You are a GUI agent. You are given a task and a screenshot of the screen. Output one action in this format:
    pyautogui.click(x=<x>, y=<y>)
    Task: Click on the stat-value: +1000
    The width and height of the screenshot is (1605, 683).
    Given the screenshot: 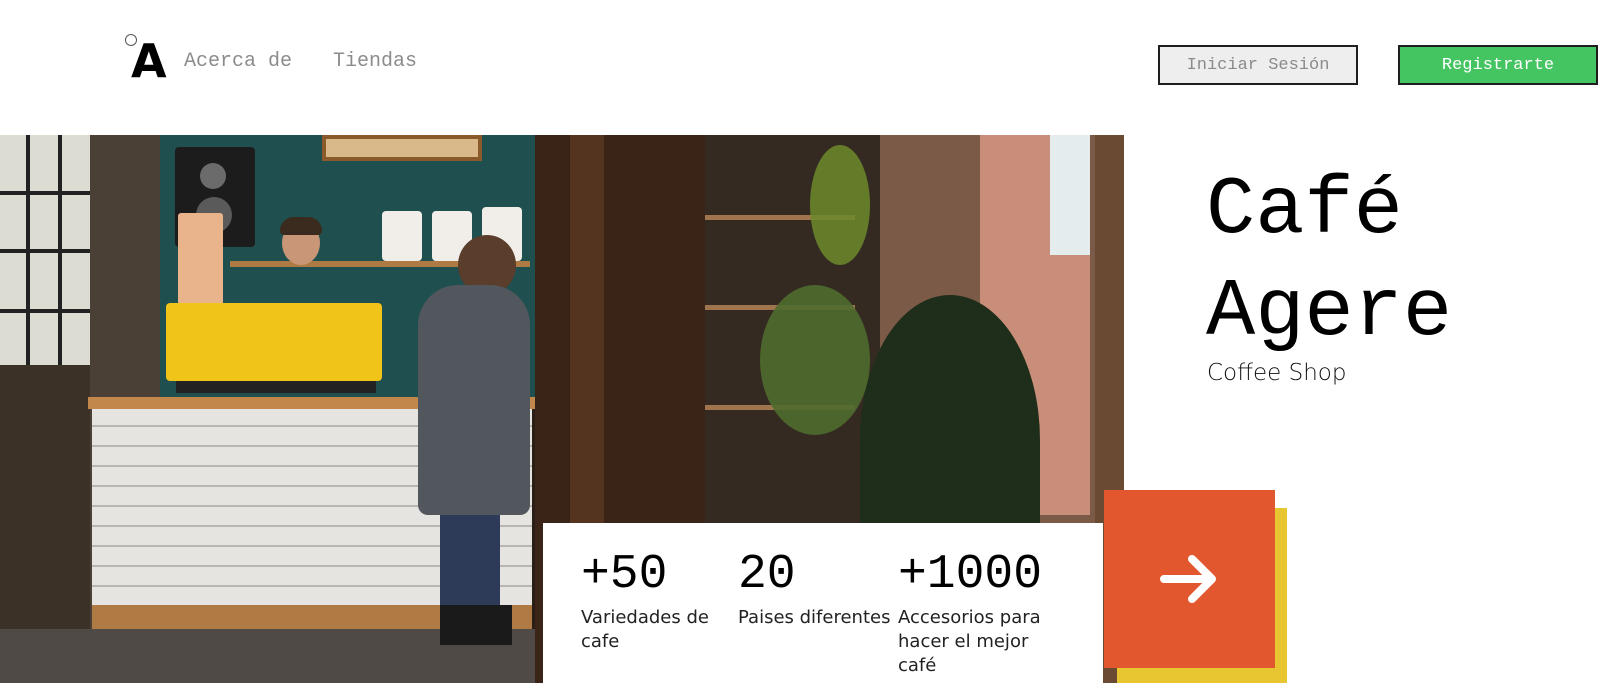 What is the action you would take?
    pyautogui.click(x=970, y=575)
    